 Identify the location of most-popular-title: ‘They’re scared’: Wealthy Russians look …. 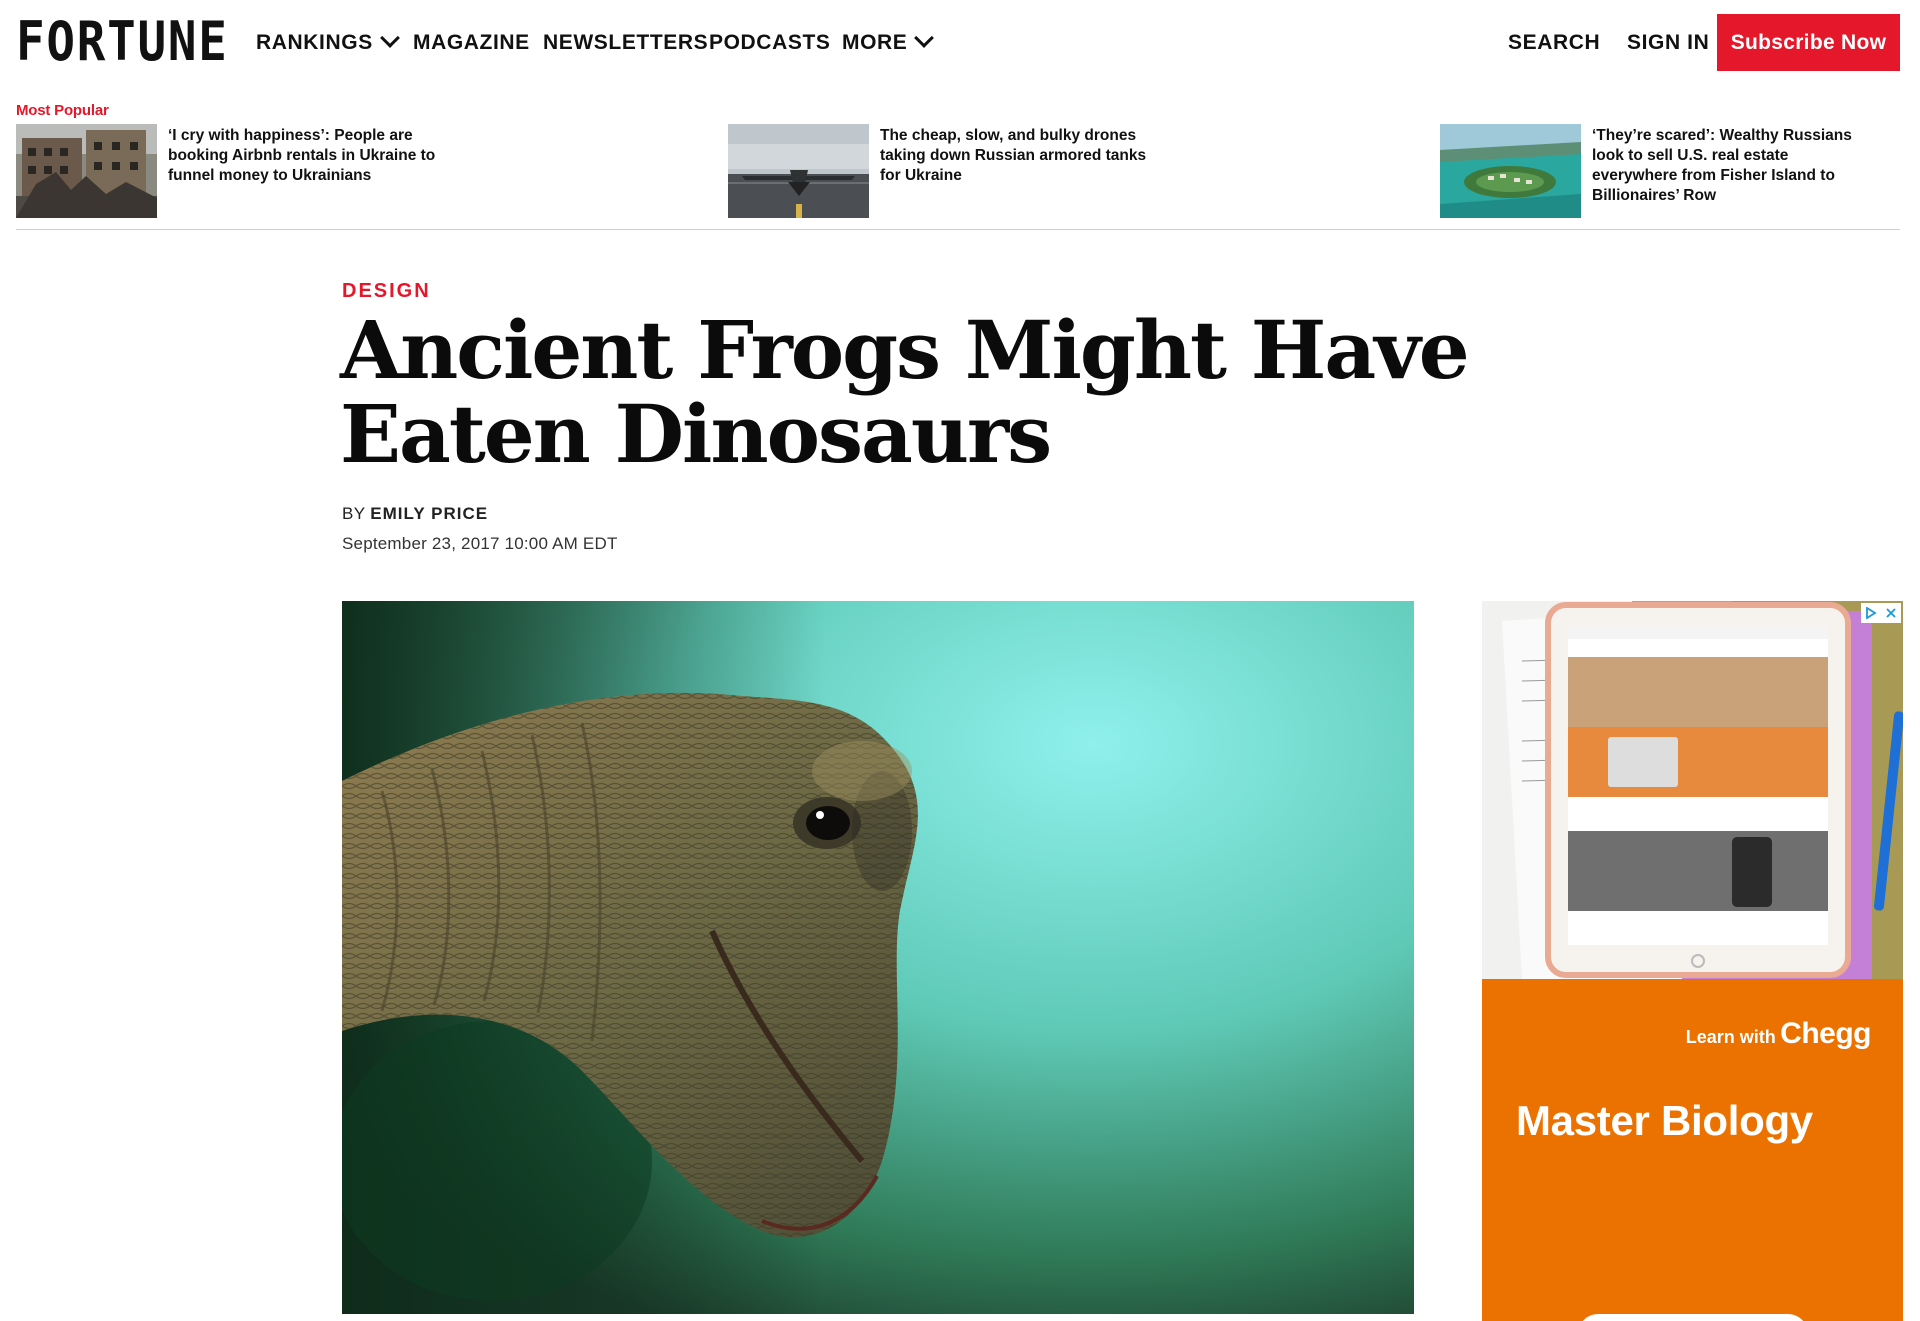
(1722, 165).